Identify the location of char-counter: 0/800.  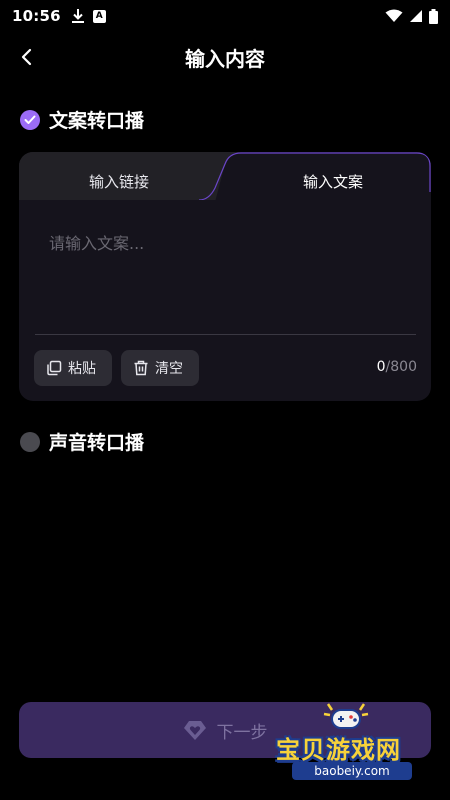
(397, 367).